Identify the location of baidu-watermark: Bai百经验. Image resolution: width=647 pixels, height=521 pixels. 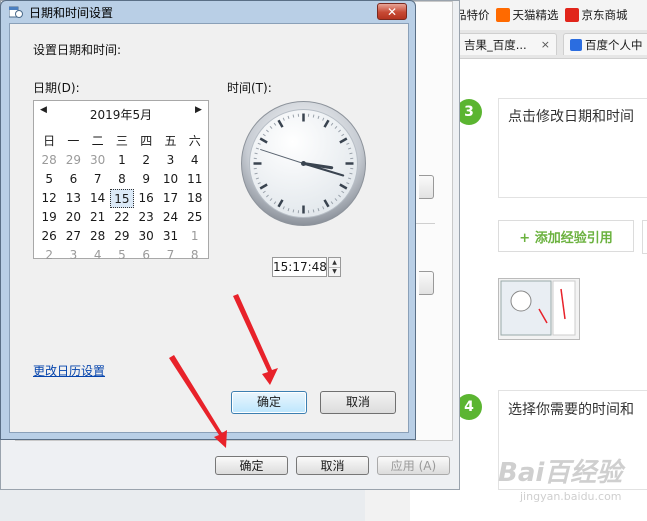
(560, 473).